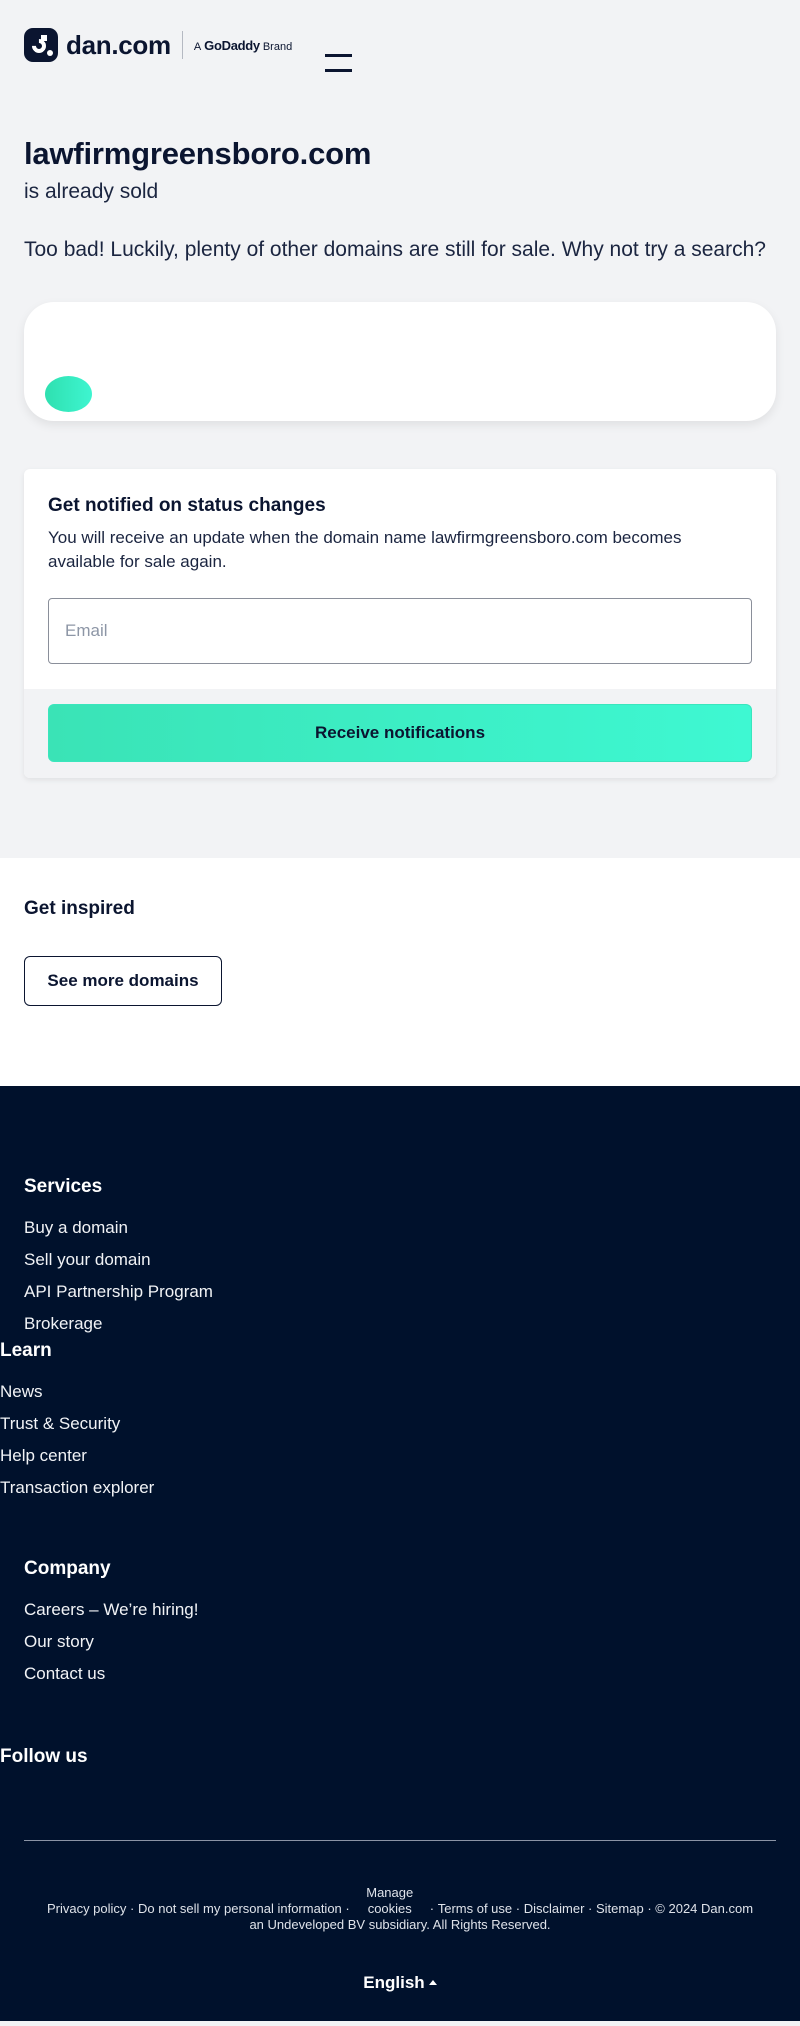  Describe the element at coordinates (394, 1982) in the screenshot. I see `language-label: English` at that location.